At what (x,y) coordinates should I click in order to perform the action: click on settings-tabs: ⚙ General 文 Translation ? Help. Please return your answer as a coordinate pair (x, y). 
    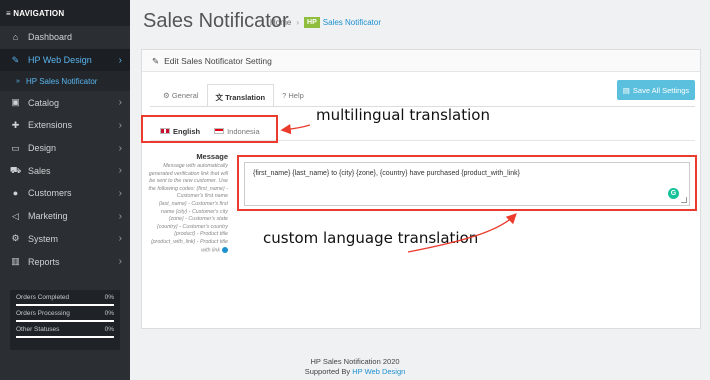
    Looking at the image, I should click on (233, 95).